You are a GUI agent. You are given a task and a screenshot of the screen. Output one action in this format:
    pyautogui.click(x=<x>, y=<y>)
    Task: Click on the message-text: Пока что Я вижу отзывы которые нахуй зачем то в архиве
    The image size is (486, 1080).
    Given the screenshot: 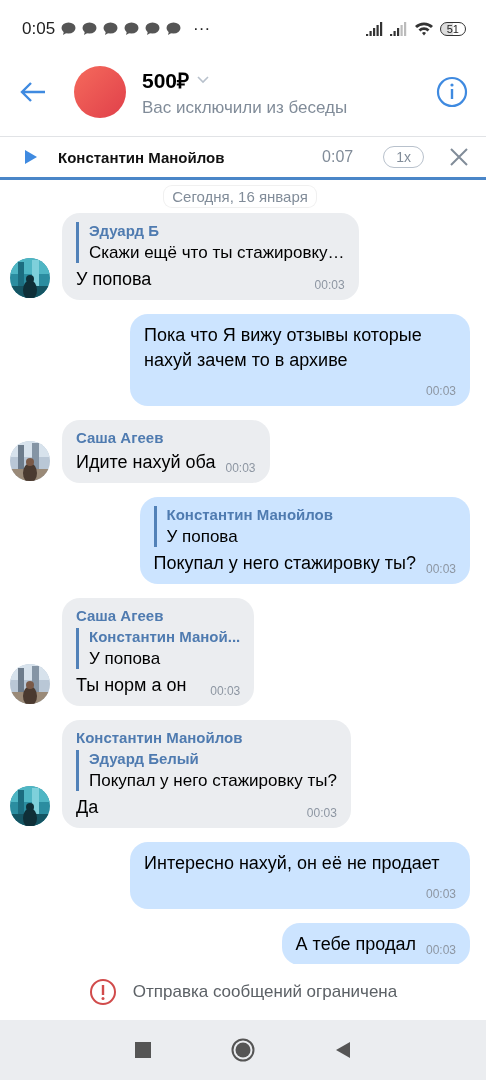 What is the action you would take?
    pyautogui.click(x=283, y=348)
    